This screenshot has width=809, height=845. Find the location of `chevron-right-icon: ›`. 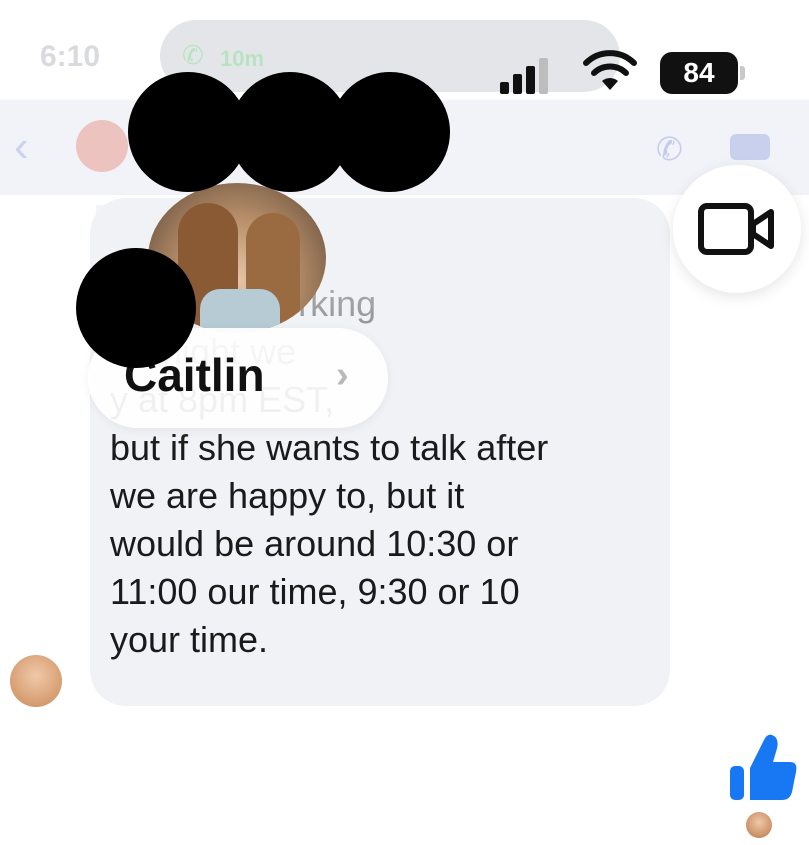

chevron-right-icon: › is located at coordinates (342, 375).